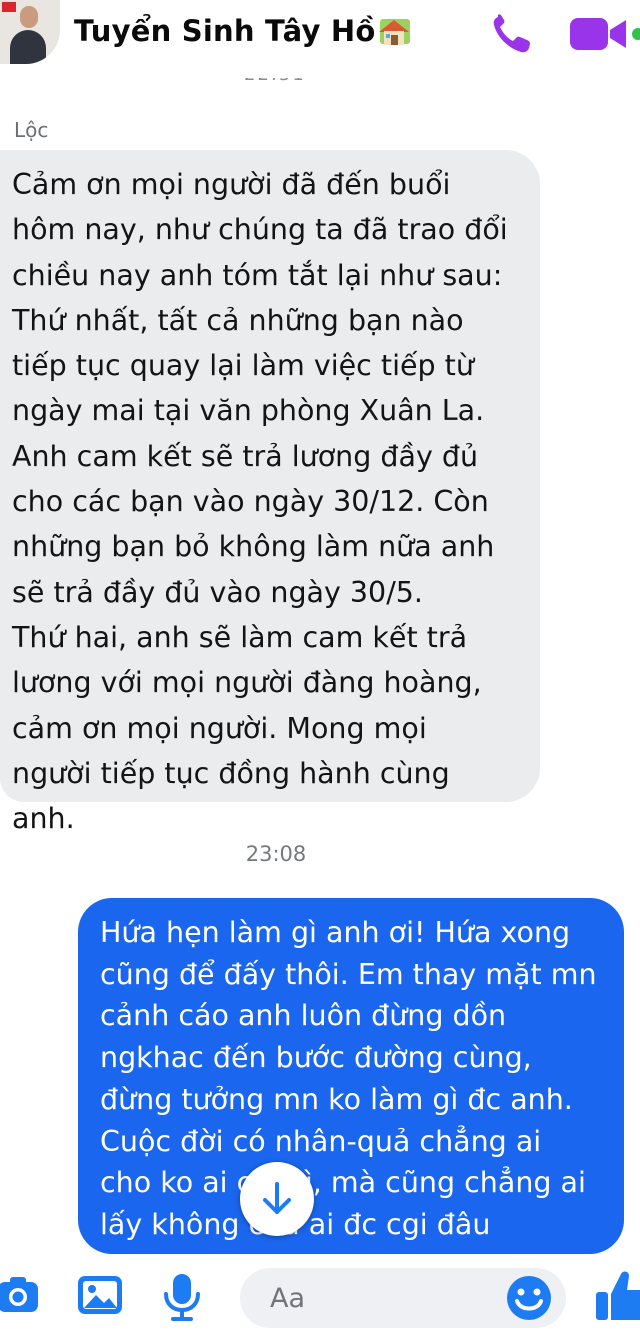 The image size is (640, 1339). I want to click on message-line: người tiếp tục đồng hành cùng, so click(231, 773).